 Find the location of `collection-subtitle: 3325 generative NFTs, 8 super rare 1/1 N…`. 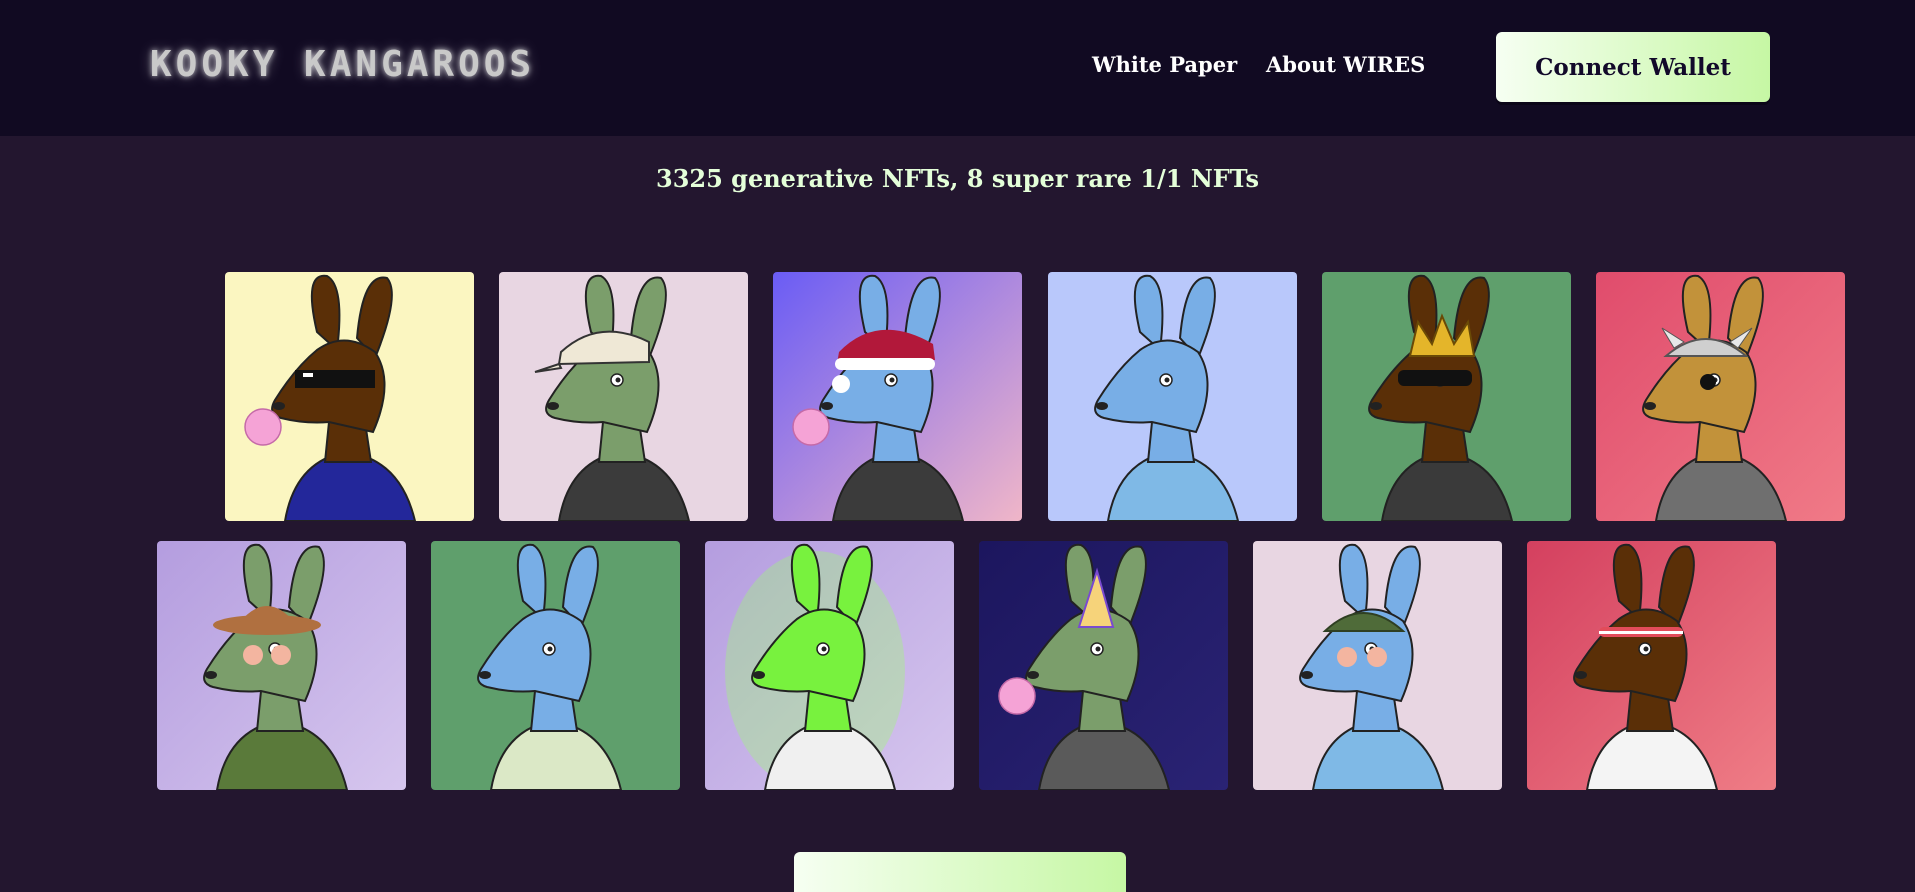

collection-subtitle: 3325 generative NFTs, 8 super rare 1/1 N… is located at coordinates (957, 178).